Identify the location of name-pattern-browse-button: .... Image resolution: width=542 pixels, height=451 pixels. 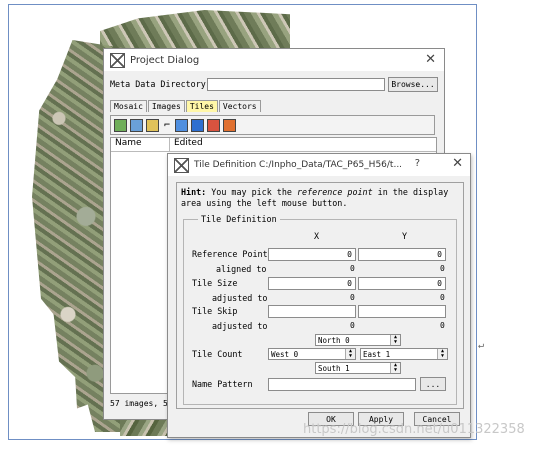
(433, 384).